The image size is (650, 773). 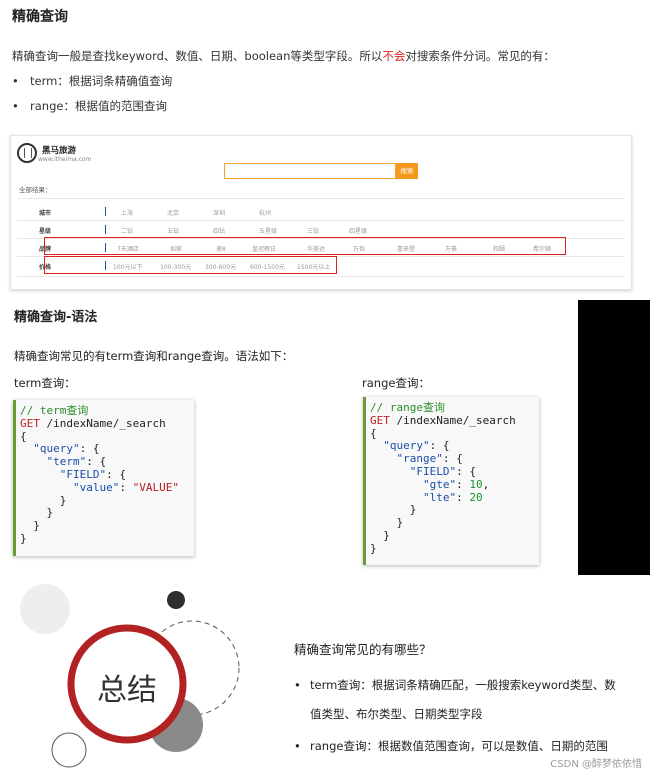 What do you see at coordinates (173, 212) in the screenshot?
I see `filter-option: 北京` at bounding box center [173, 212].